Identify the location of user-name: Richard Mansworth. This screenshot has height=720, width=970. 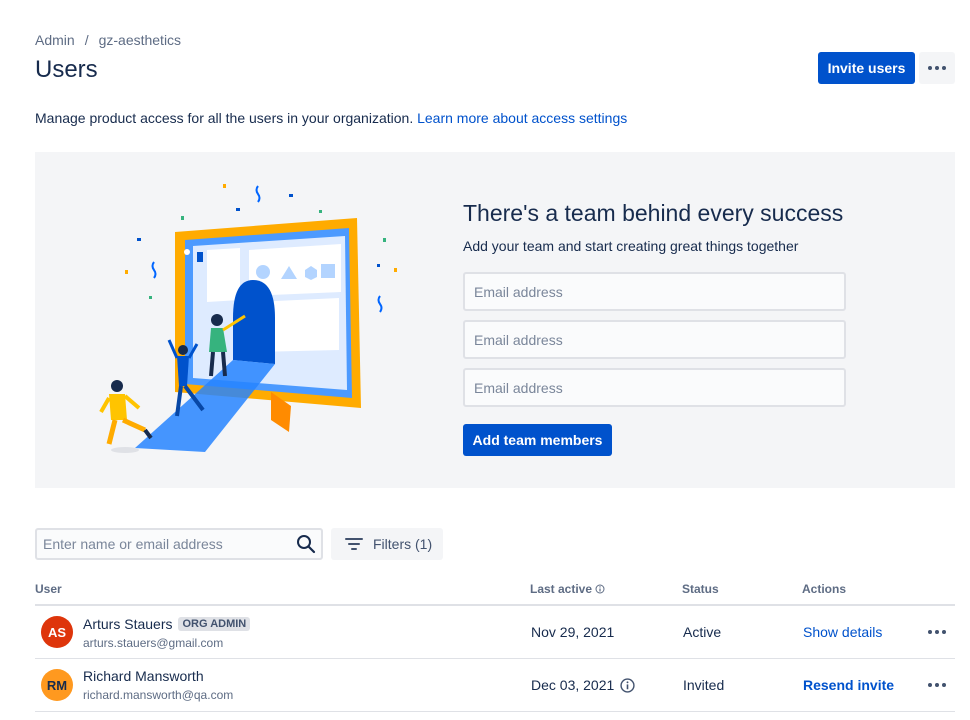
(143, 676).